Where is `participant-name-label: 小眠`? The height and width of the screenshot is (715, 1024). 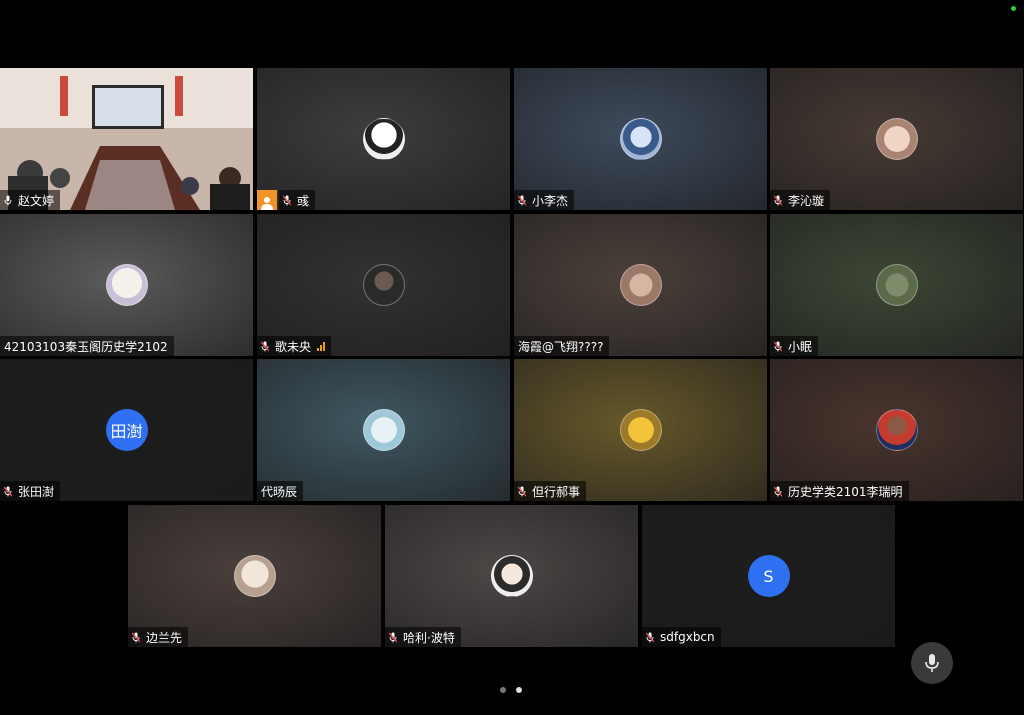 participant-name-label: 小眠 is located at coordinates (794, 346).